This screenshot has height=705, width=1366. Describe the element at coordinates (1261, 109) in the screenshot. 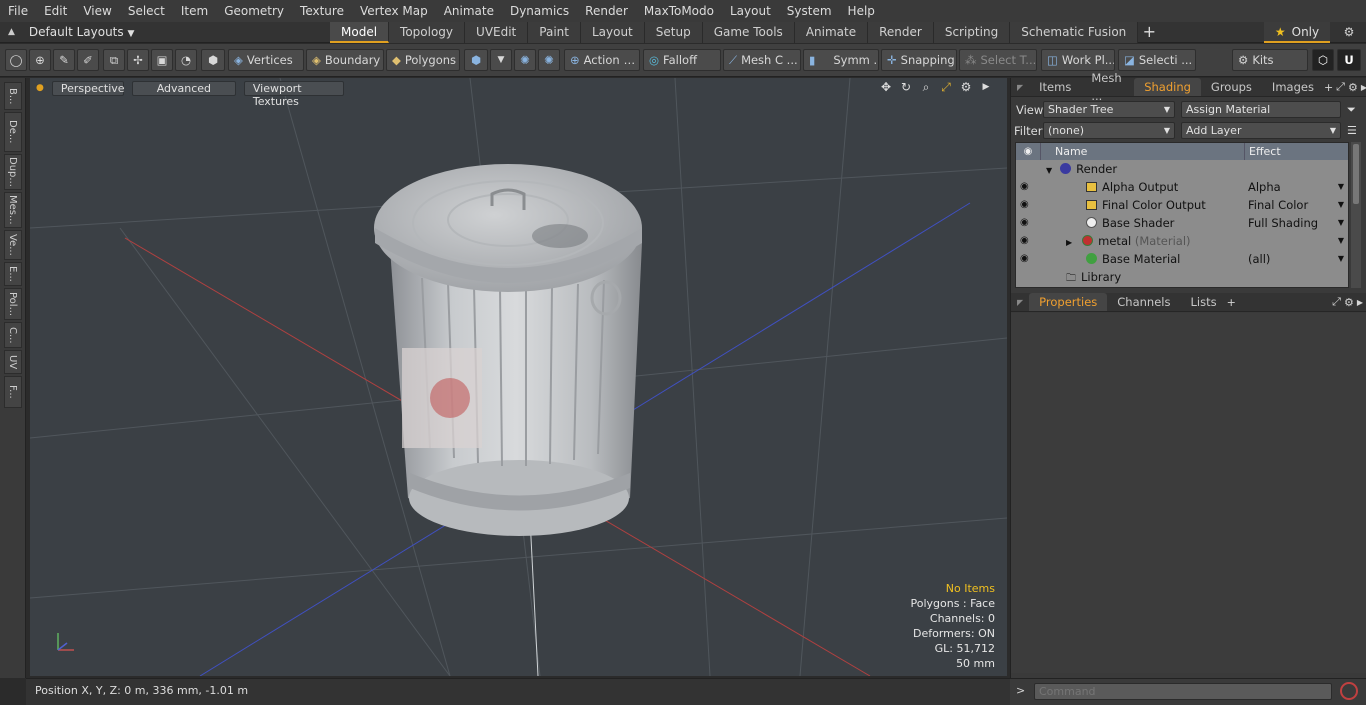

I see `assign-material-dropdown: Assign Material` at that location.